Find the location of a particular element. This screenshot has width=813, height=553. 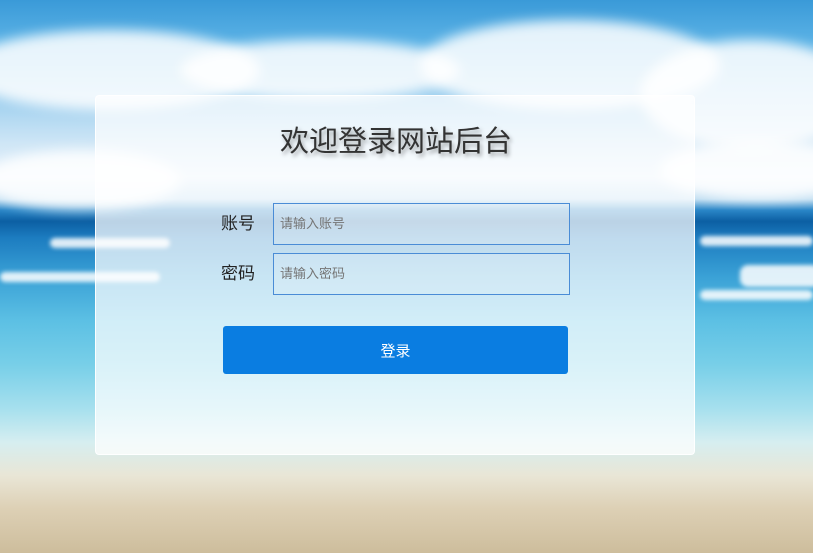

login-button: 登录 is located at coordinates (395, 350).